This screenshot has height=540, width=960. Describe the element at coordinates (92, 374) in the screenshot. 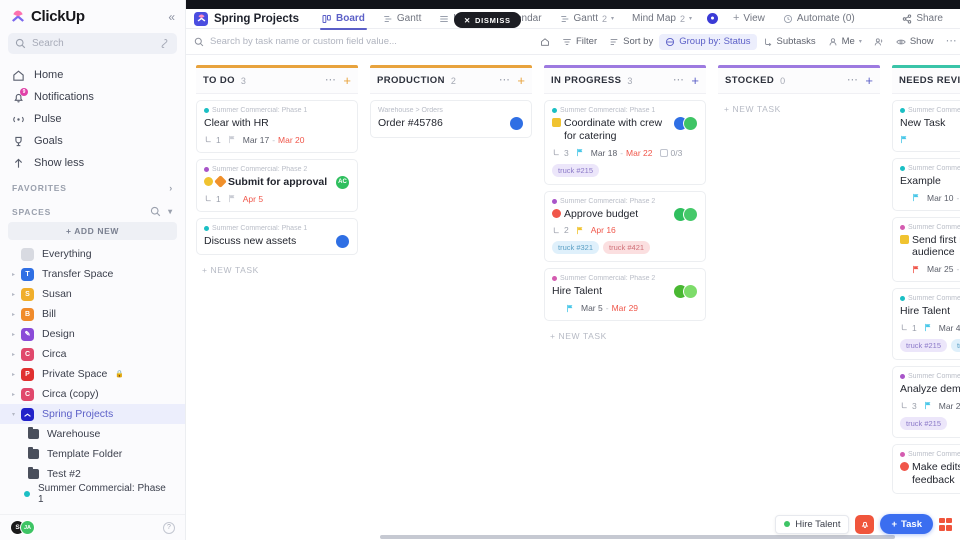

I see `sidebar-item-private-space: ▸ P Private Space 🔒` at that location.